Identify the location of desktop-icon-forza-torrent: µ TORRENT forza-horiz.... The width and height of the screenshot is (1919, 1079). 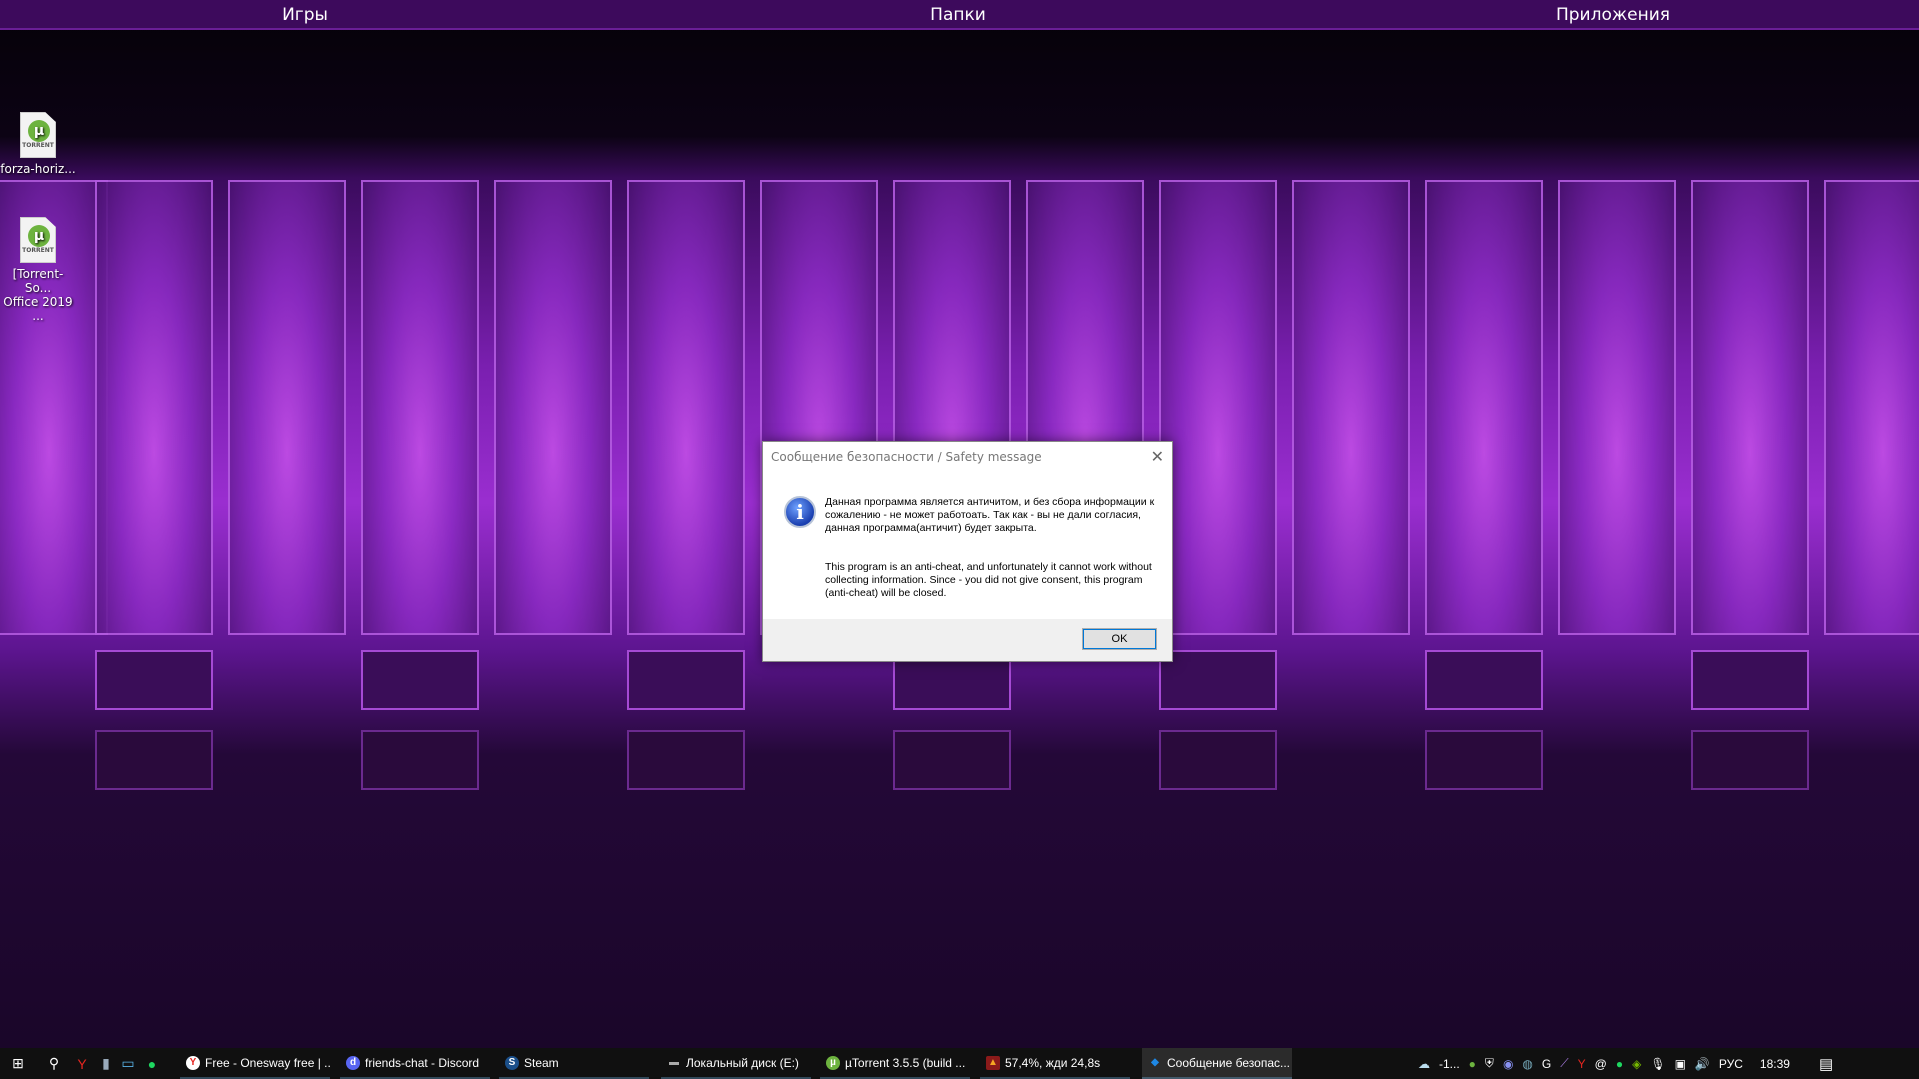
(38, 144).